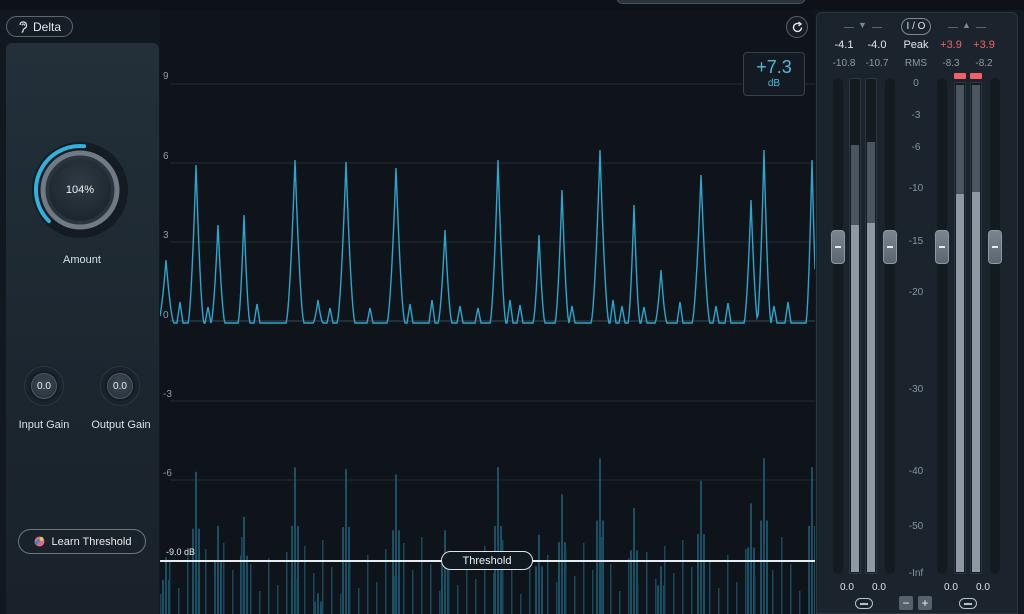 The image size is (1024, 614). Describe the element at coordinates (916, 26) in the screenshot. I see `io-toggle-button: I / O` at that location.